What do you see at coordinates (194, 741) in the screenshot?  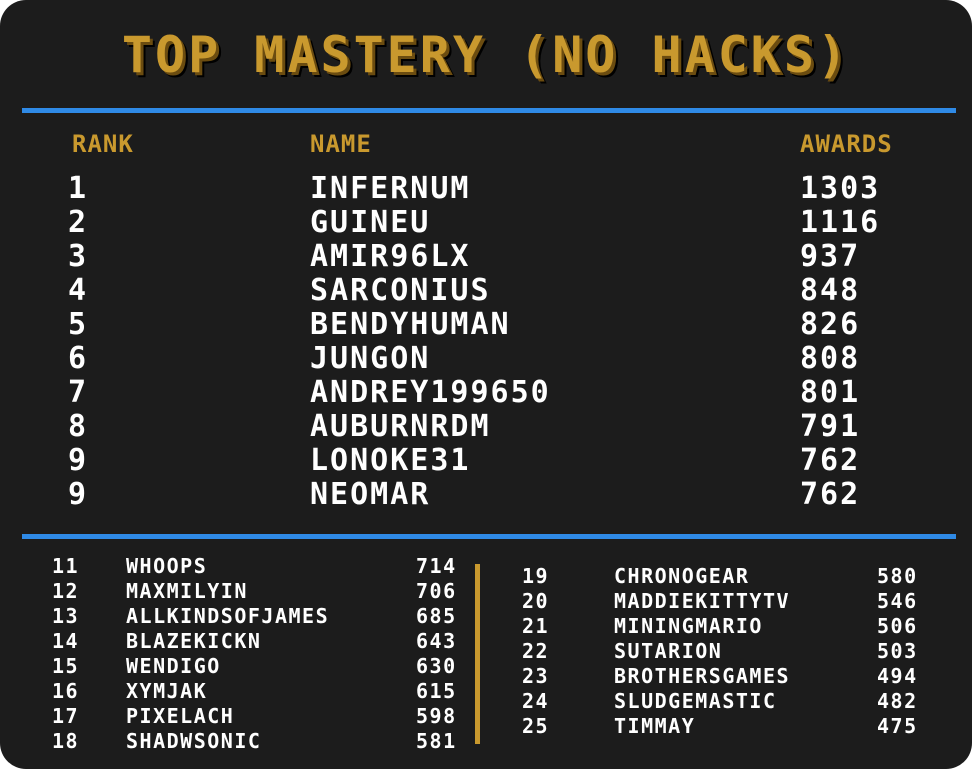 I see `player-name: SHADWSONIC` at bounding box center [194, 741].